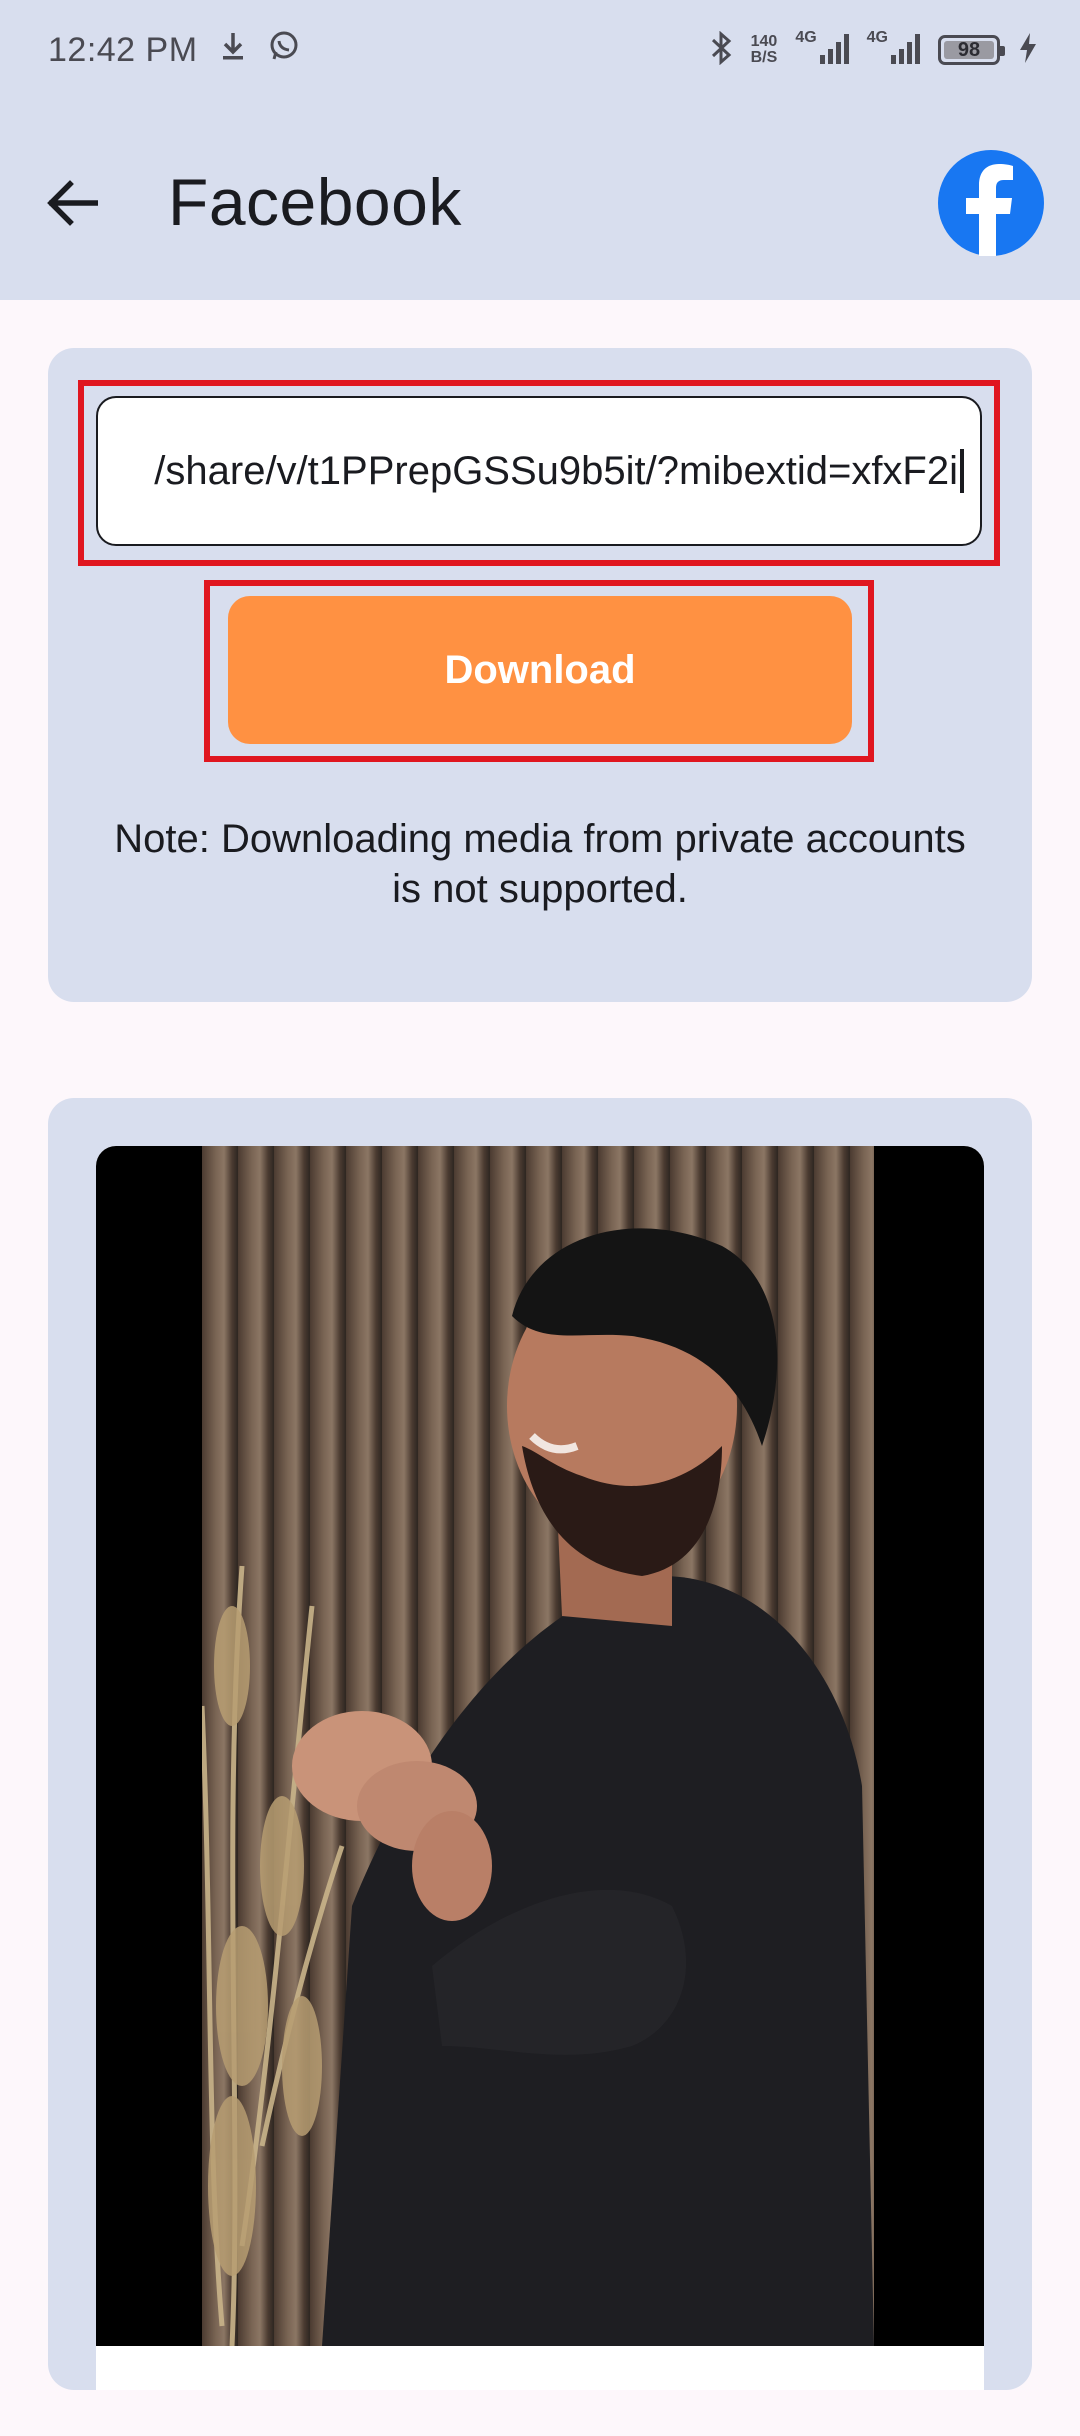  I want to click on arrow-left-icon, so click(72, 205).